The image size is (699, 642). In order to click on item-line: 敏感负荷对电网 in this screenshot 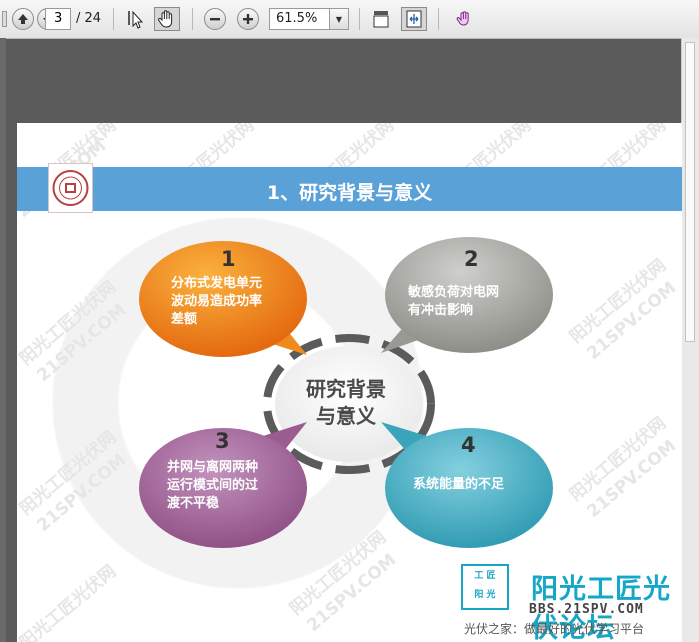, I will do `click(454, 292)`.